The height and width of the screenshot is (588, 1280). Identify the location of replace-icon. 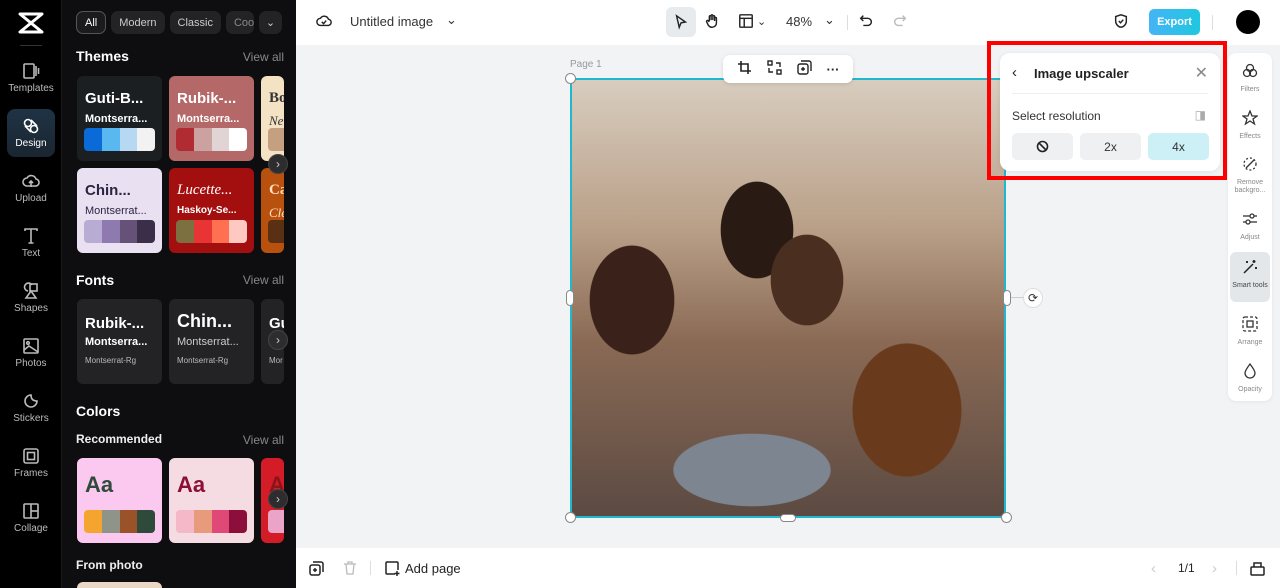
(774, 69).